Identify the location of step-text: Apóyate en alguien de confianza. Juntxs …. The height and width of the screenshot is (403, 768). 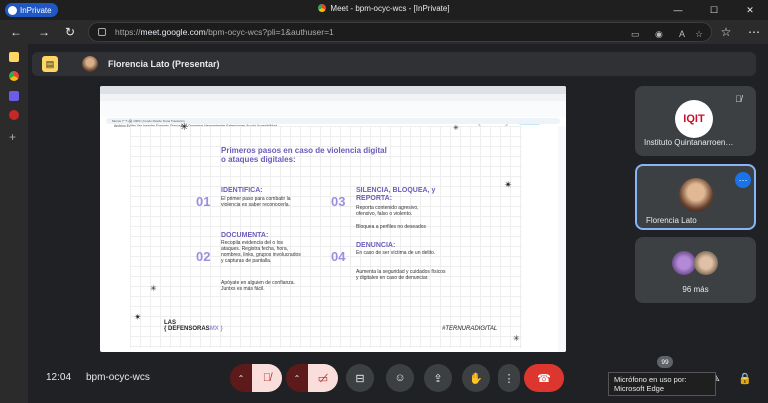
(258, 286).